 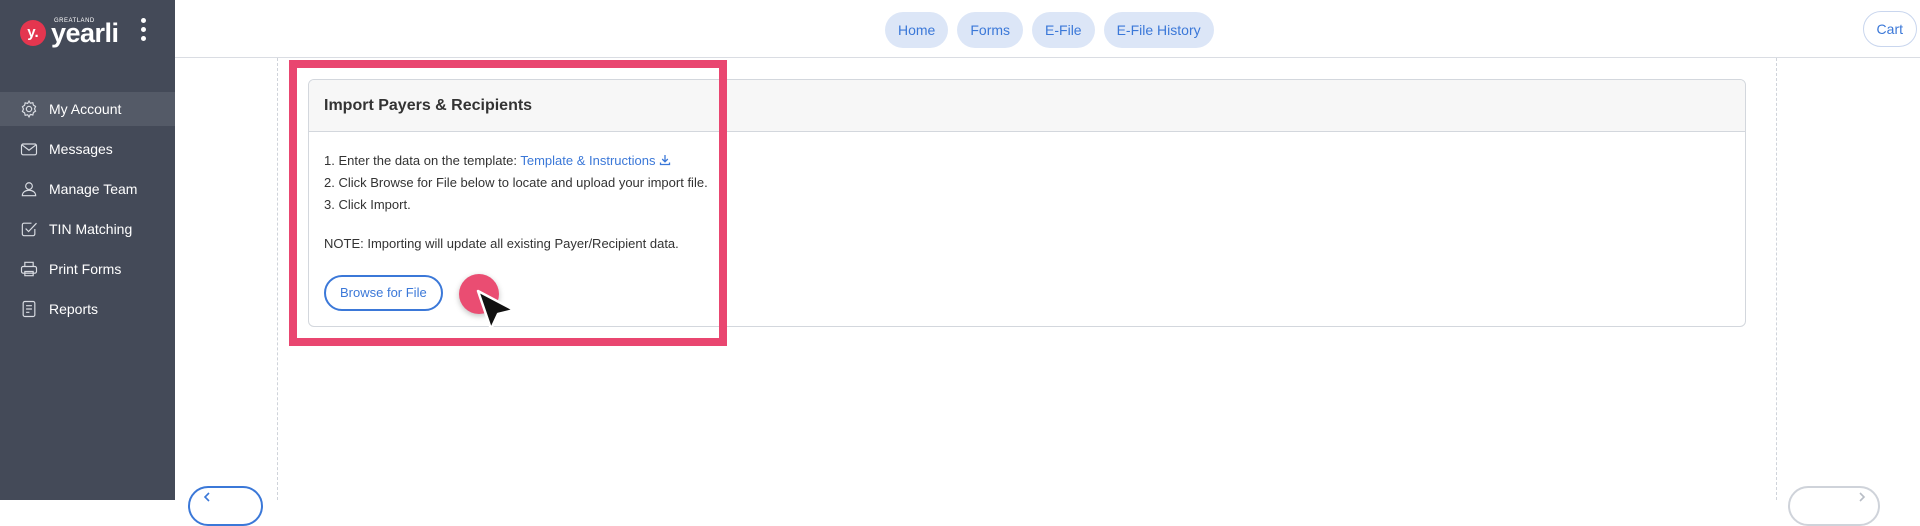 What do you see at coordinates (74, 309) in the screenshot?
I see `sidebar-item-label: Reports` at bounding box center [74, 309].